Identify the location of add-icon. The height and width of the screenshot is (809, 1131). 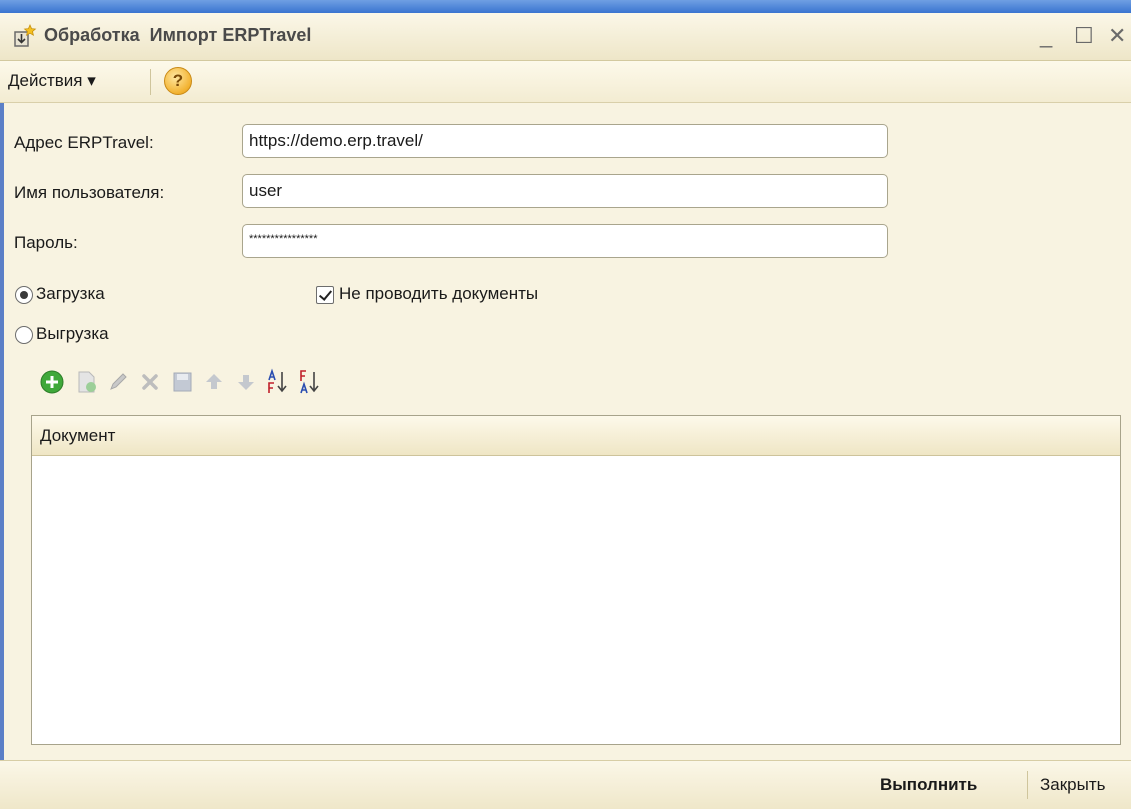
(52, 382).